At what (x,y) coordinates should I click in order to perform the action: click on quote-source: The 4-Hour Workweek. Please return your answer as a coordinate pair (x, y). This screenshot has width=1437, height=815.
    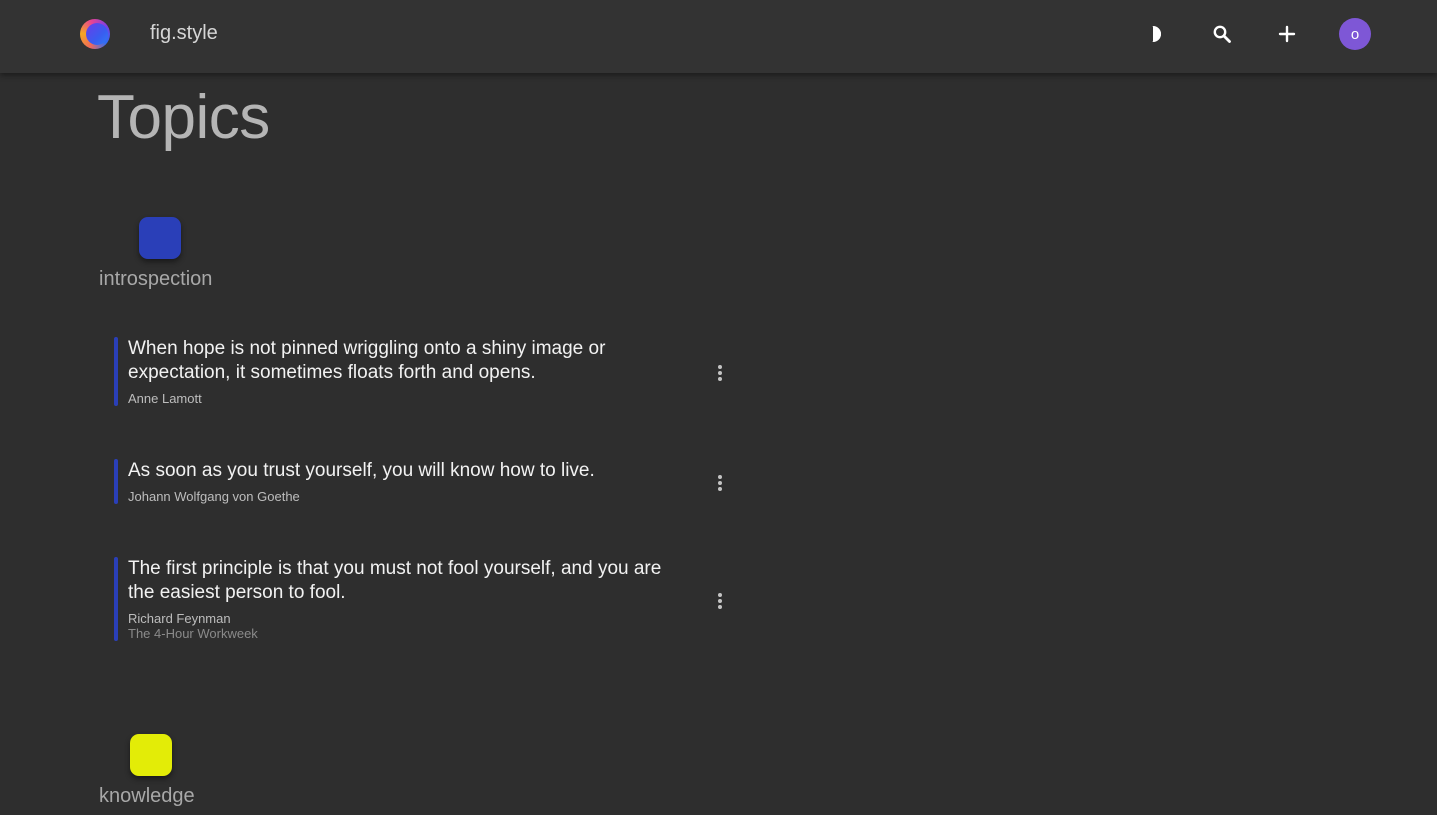
    Looking at the image, I should click on (431, 633).